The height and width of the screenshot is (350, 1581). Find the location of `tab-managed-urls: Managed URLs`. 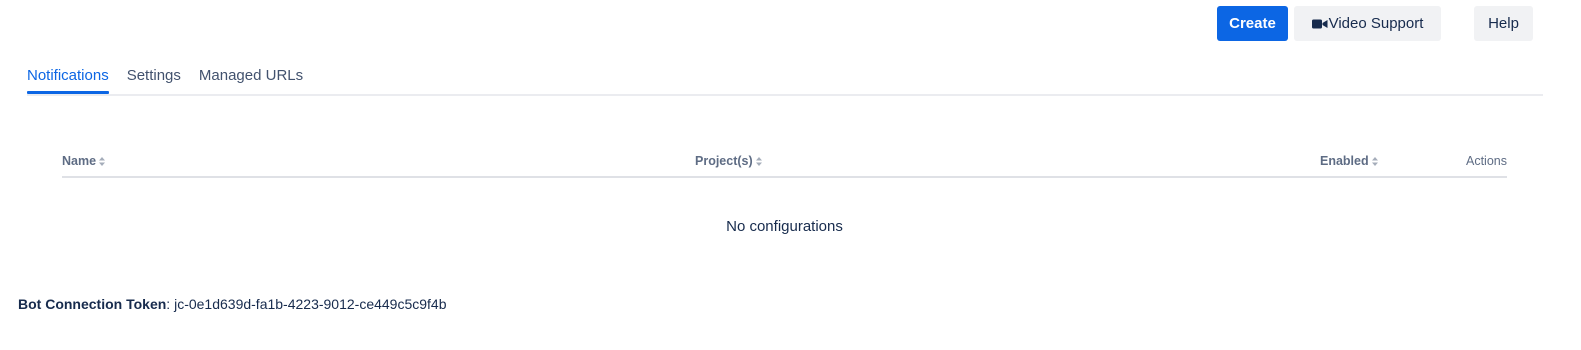

tab-managed-urls: Managed URLs is located at coordinates (251, 77).